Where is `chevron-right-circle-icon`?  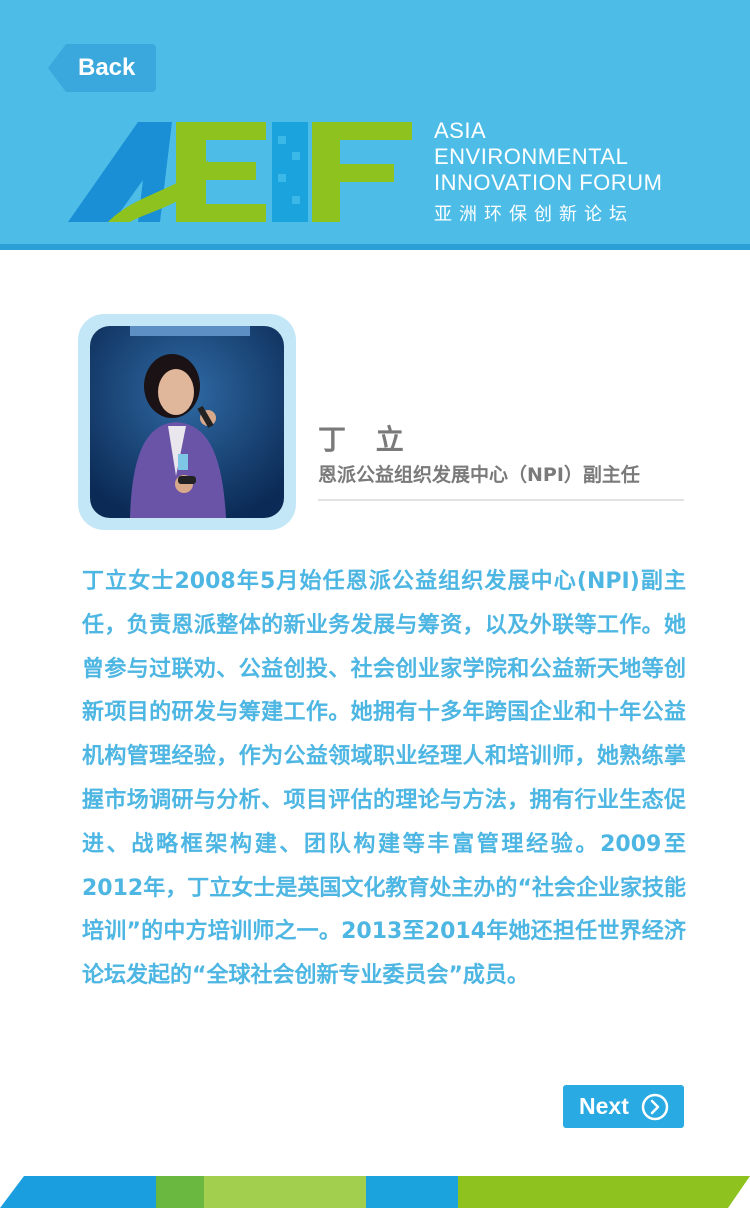
chevron-right-circle-icon is located at coordinates (655, 1107).